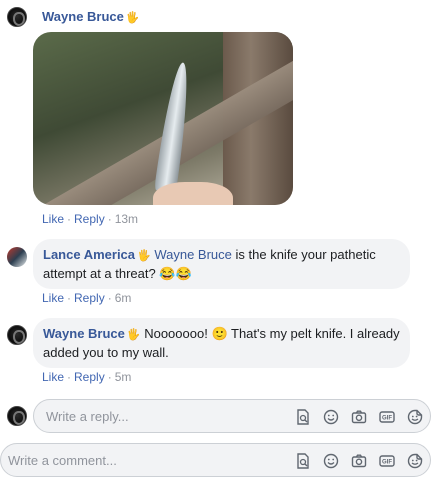 This screenshot has width=444, height=484. Describe the element at coordinates (193, 254) in the screenshot. I see `tagged-user: Wayne Bruce` at that location.